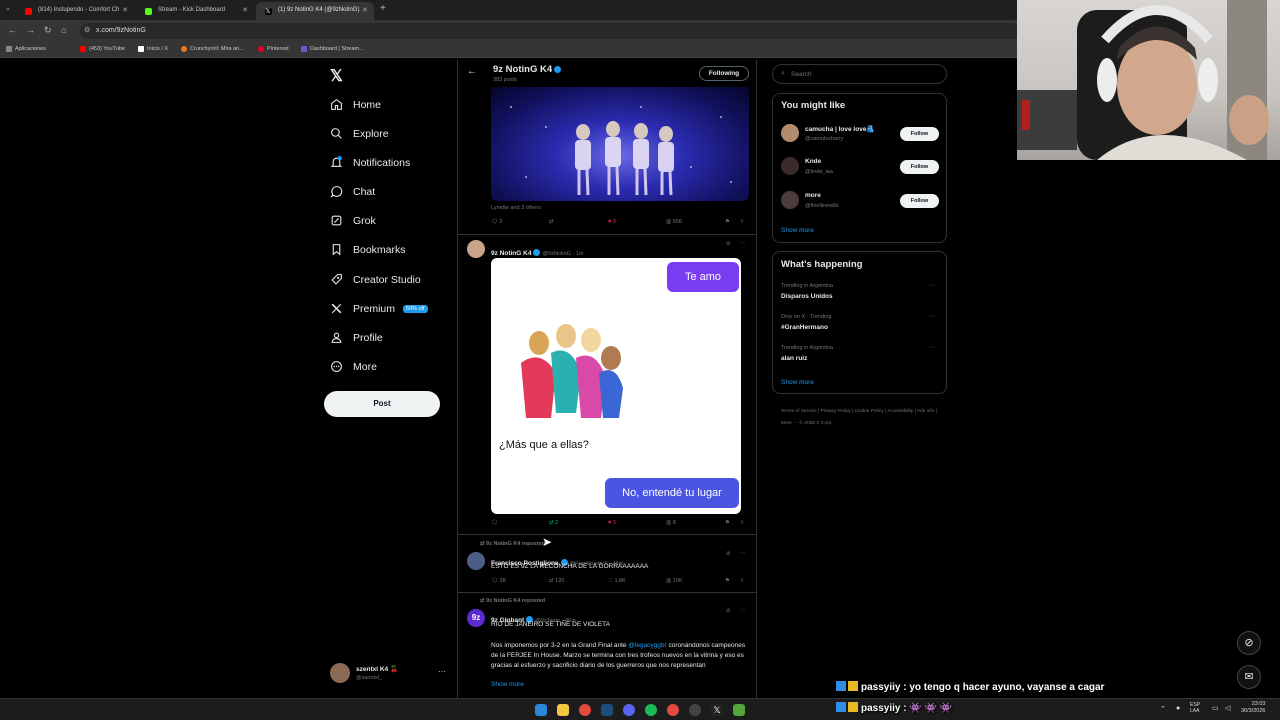 This screenshot has width=1280, height=720. I want to click on nav-grok: Grok, so click(353, 224).